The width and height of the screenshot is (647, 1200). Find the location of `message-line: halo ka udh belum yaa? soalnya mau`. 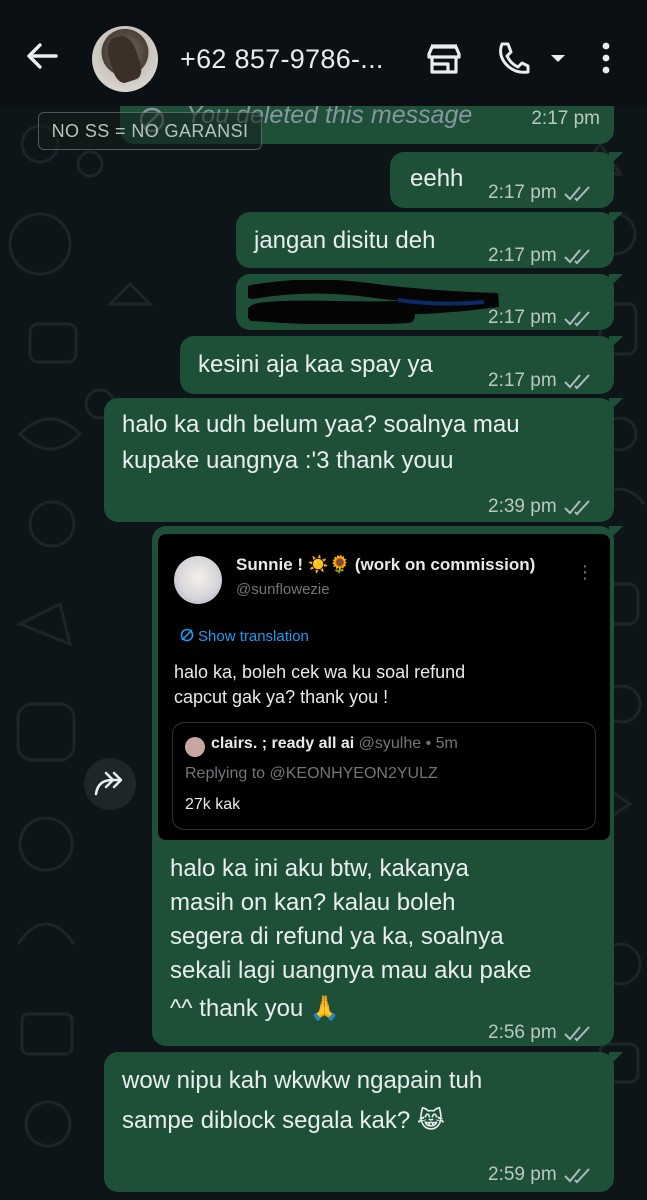

message-line: halo ka udh belum yaa? soalnya mau is located at coordinates (321, 424).